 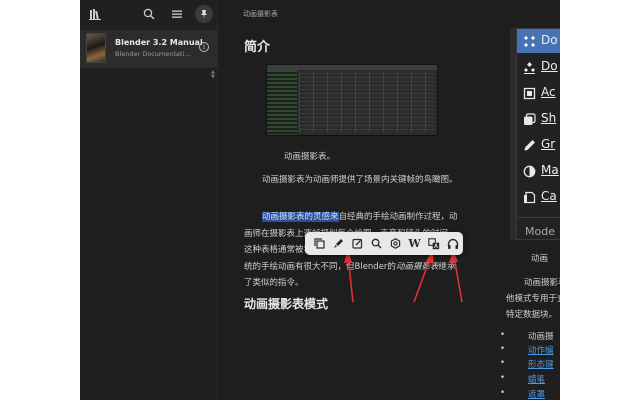 I want to click on menu-item-mask: Ma, so click(x=538, y=171).